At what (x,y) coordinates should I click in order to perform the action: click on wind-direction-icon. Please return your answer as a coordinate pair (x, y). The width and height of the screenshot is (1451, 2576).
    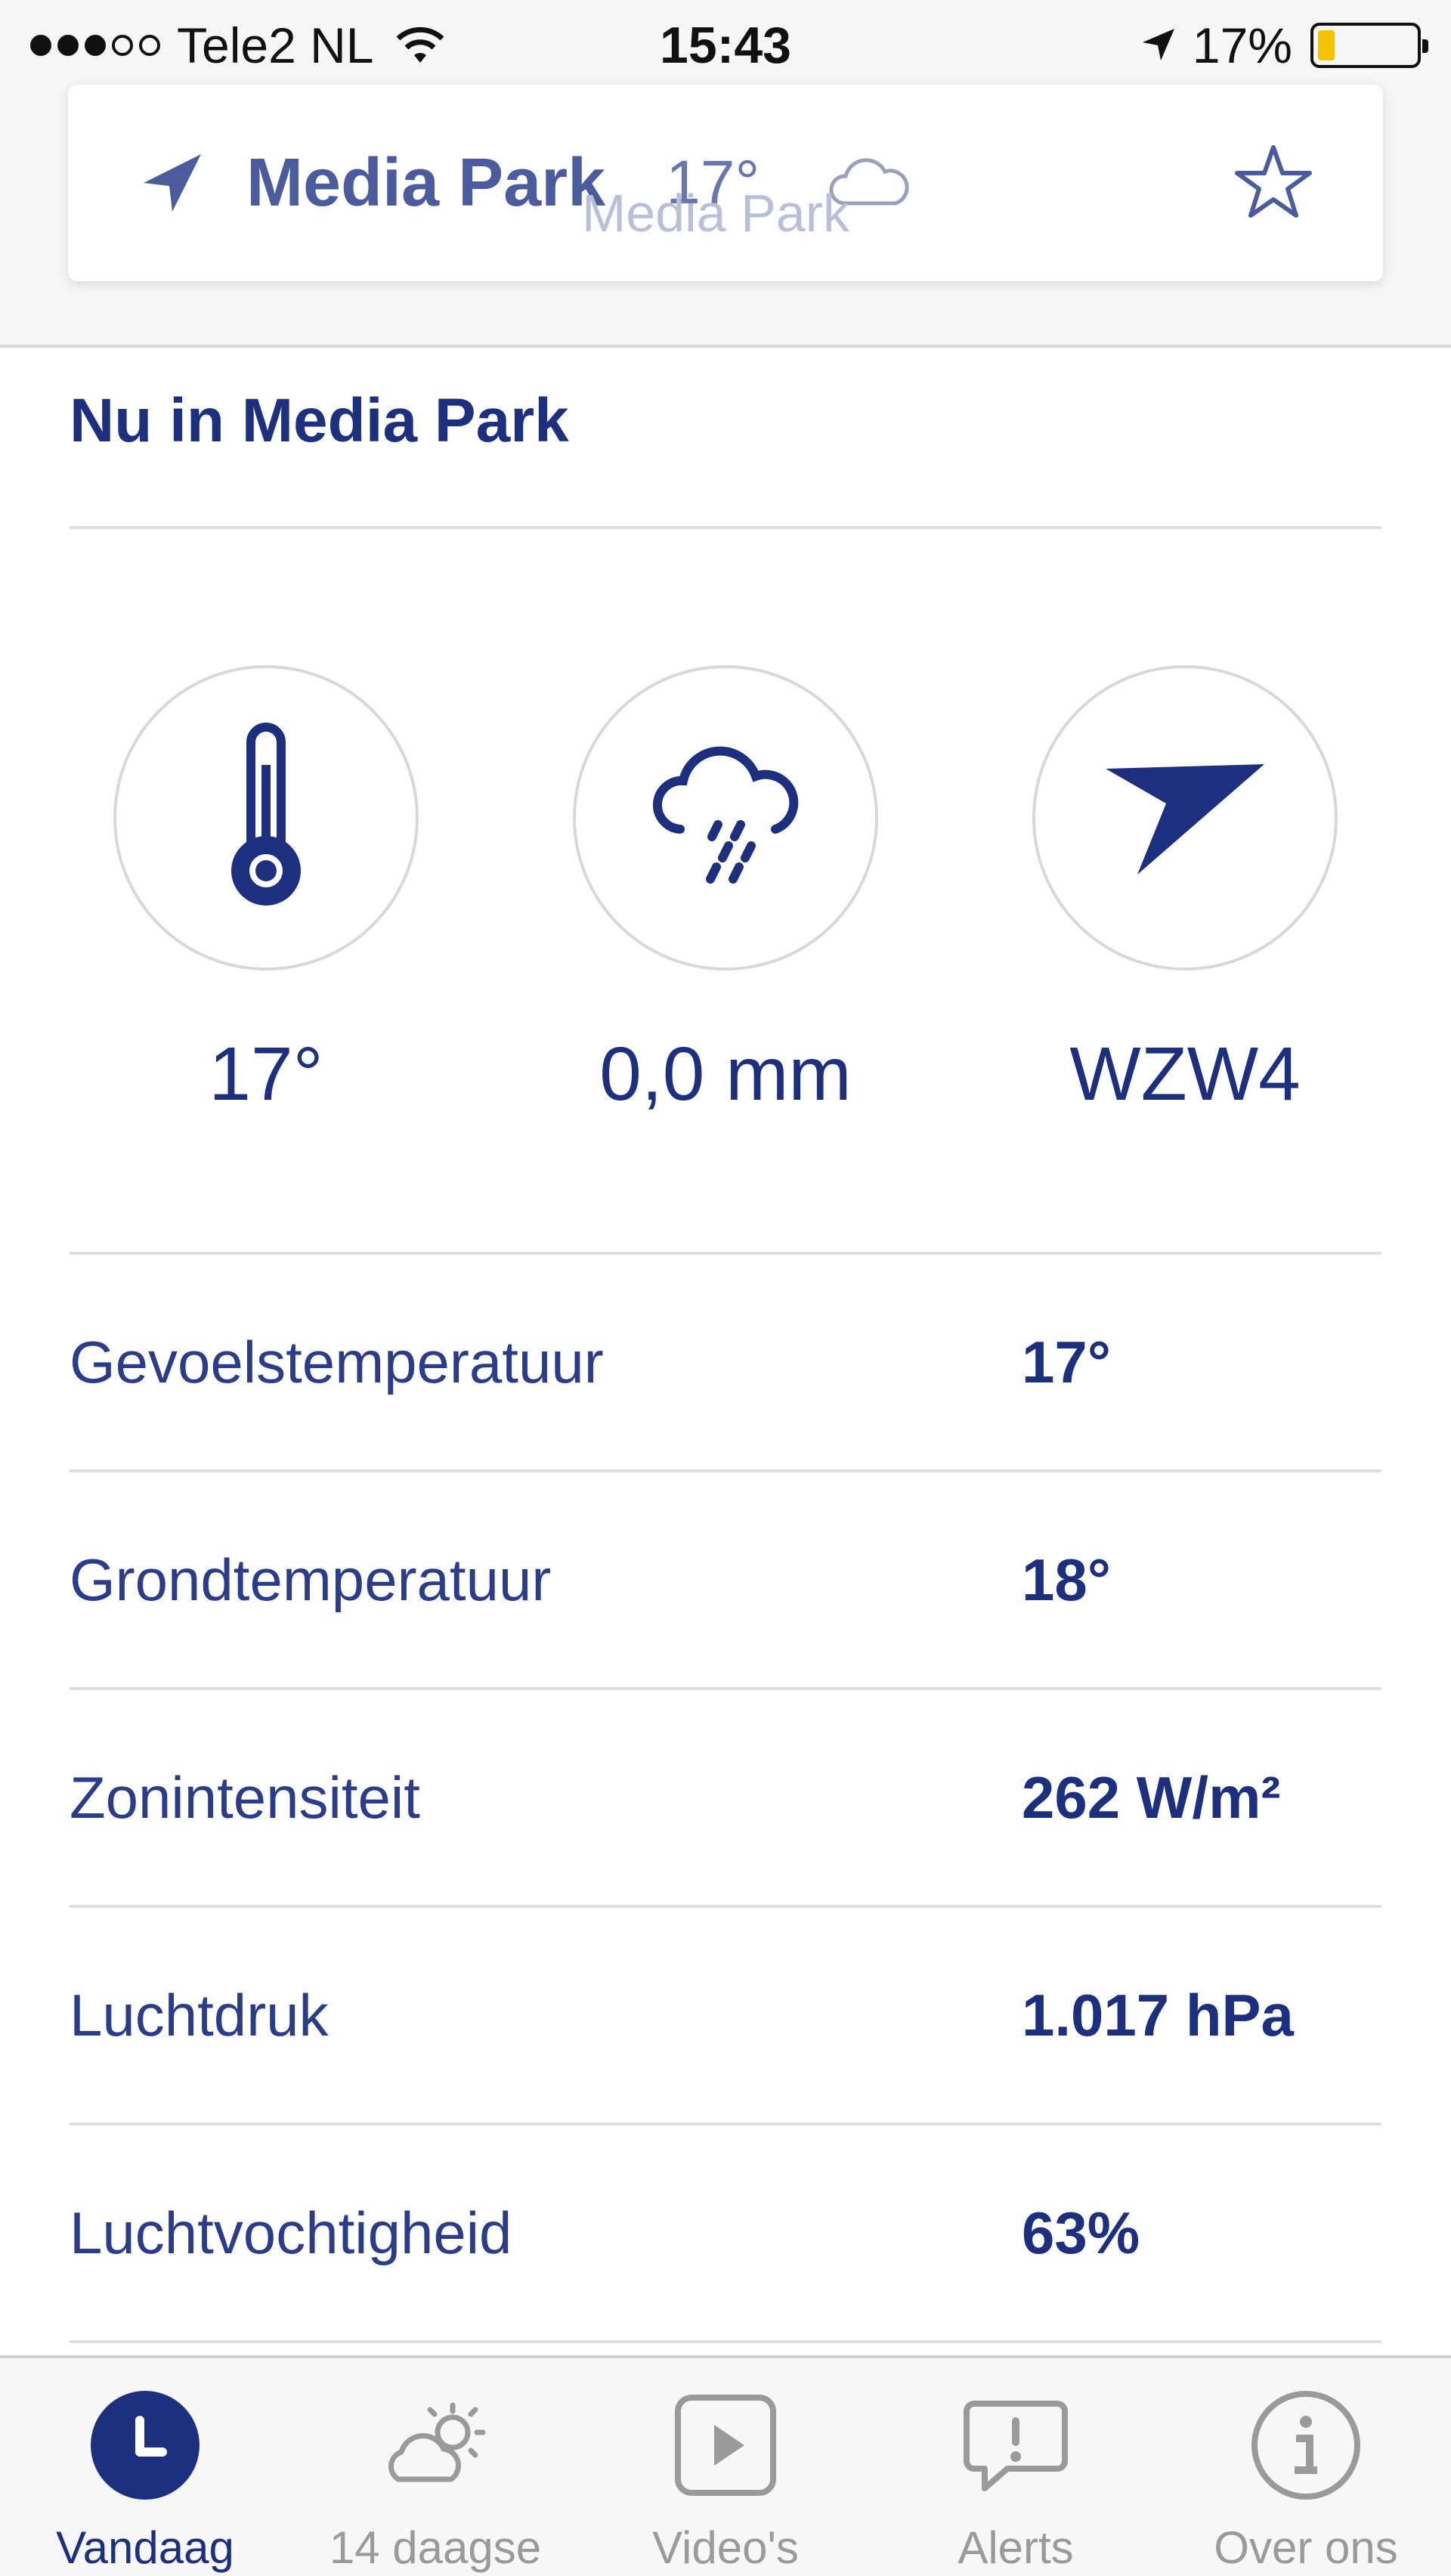
    Looking at the image, I should click on (1185, 820).